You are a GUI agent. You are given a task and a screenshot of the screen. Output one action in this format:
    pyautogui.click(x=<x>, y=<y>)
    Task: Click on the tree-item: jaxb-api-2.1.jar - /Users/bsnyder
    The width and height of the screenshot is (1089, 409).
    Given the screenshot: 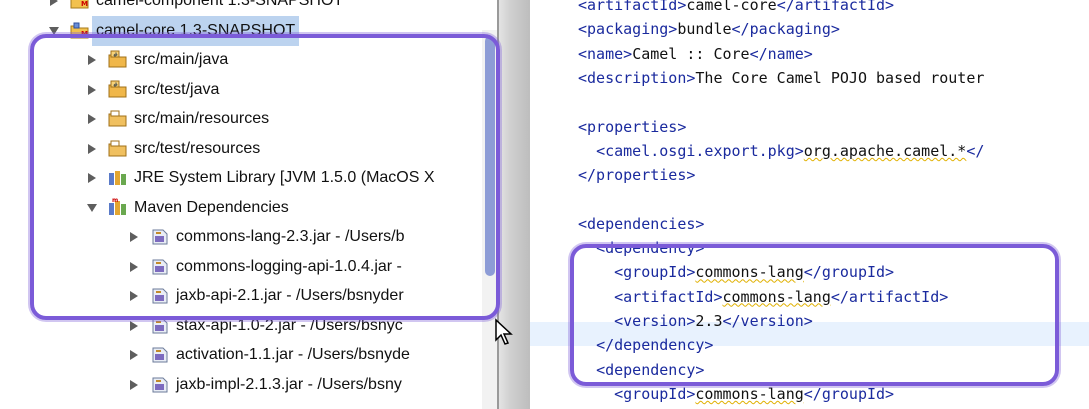 What is the action you would take?
    pyautogui.click(x=241, y=296)
    